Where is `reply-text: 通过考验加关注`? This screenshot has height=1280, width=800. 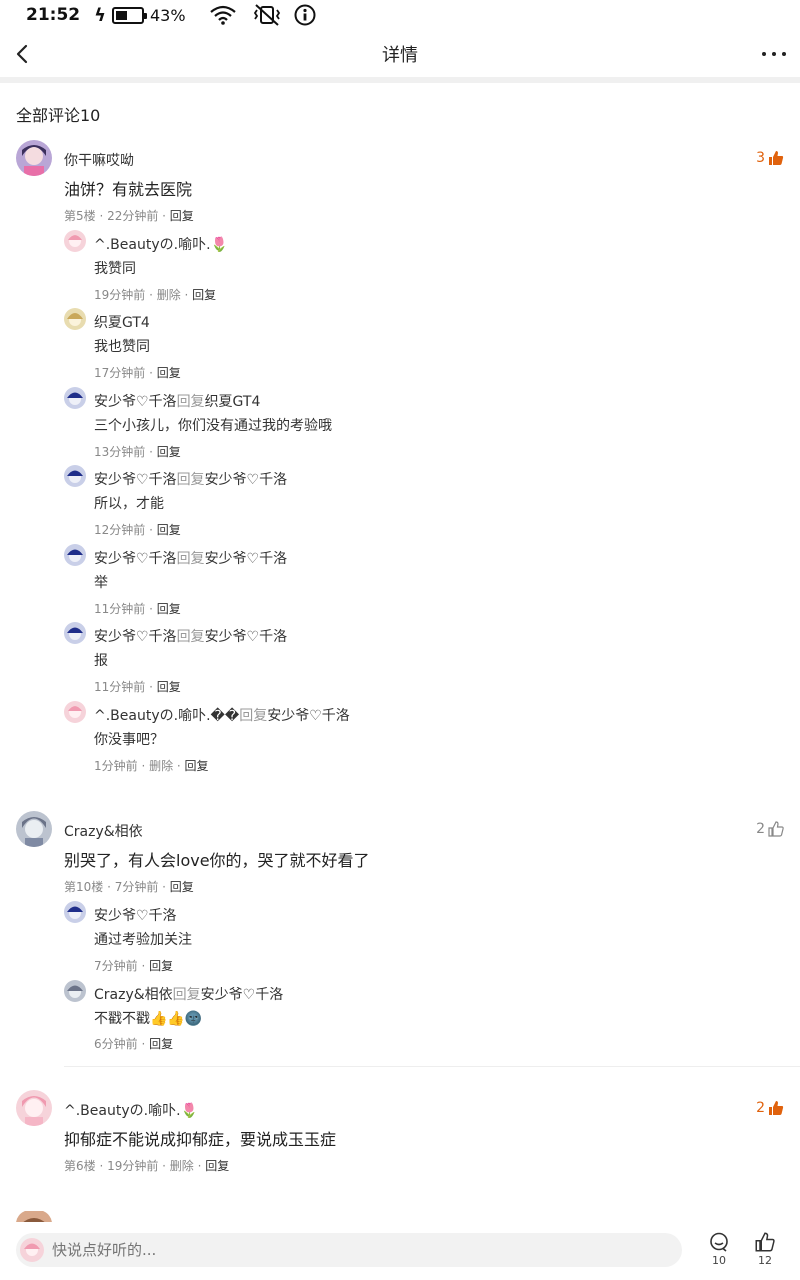 reply-text: 通过考验加关注 is located at coordinates (143, 940).